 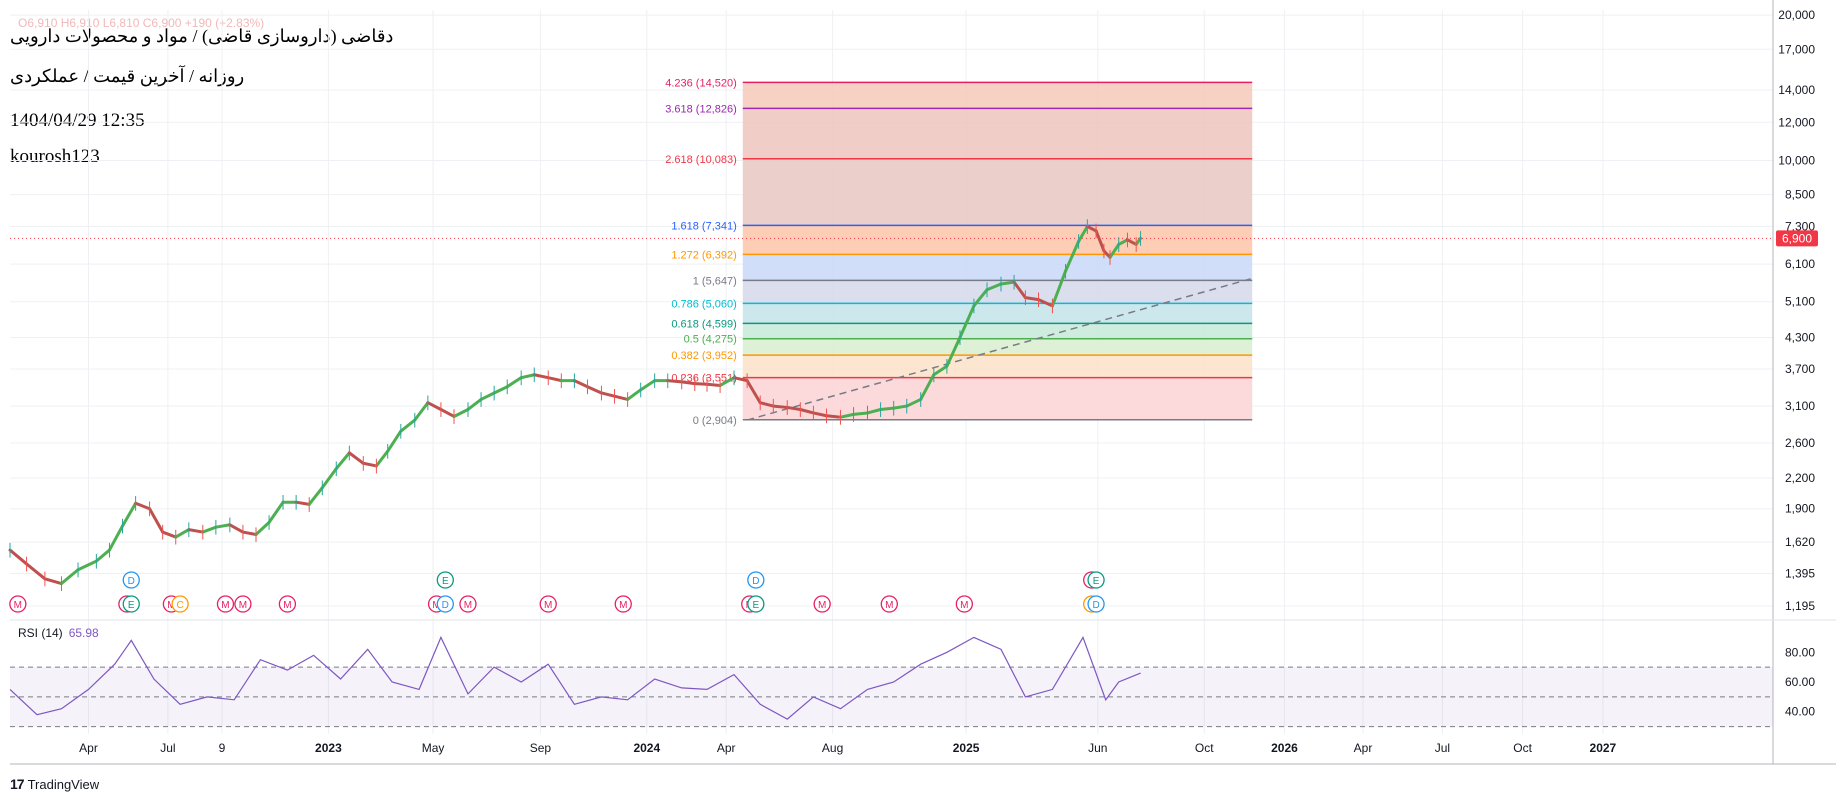 I want to click on time-tick-label: Sep, so click(x=541, y=748).